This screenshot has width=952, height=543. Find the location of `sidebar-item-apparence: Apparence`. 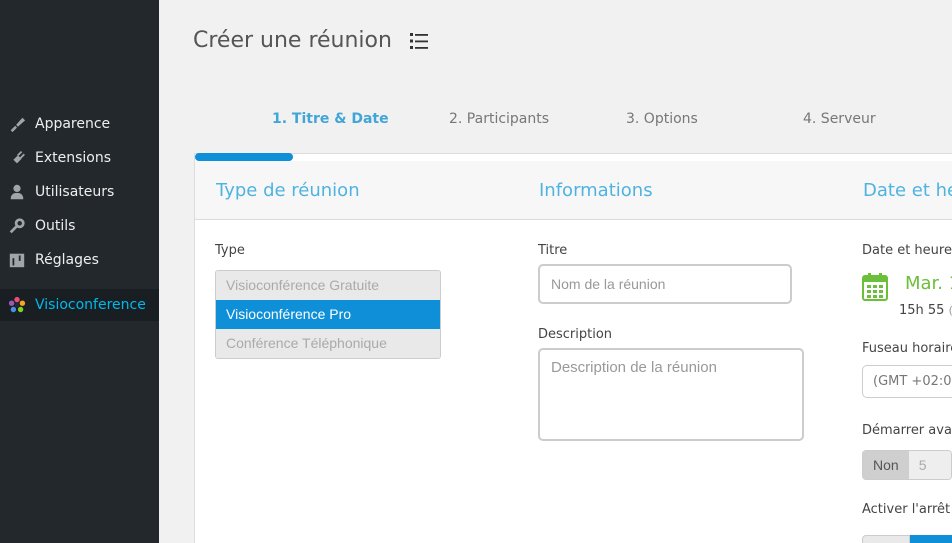

sidebar-item-apparence: Apparence is located at coordinates (79, 124).